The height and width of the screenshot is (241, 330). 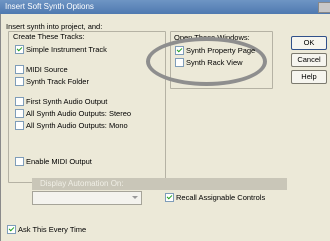 I want to click on synth-track-folder-checkbox, so click(x=19, y=81).